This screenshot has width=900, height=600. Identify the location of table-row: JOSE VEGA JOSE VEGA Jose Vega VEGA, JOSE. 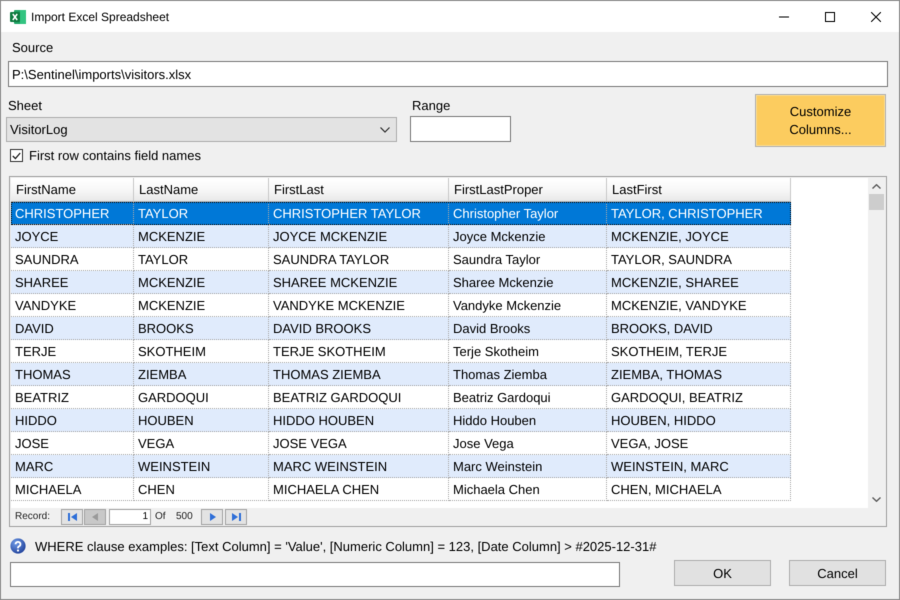
(401, 443).